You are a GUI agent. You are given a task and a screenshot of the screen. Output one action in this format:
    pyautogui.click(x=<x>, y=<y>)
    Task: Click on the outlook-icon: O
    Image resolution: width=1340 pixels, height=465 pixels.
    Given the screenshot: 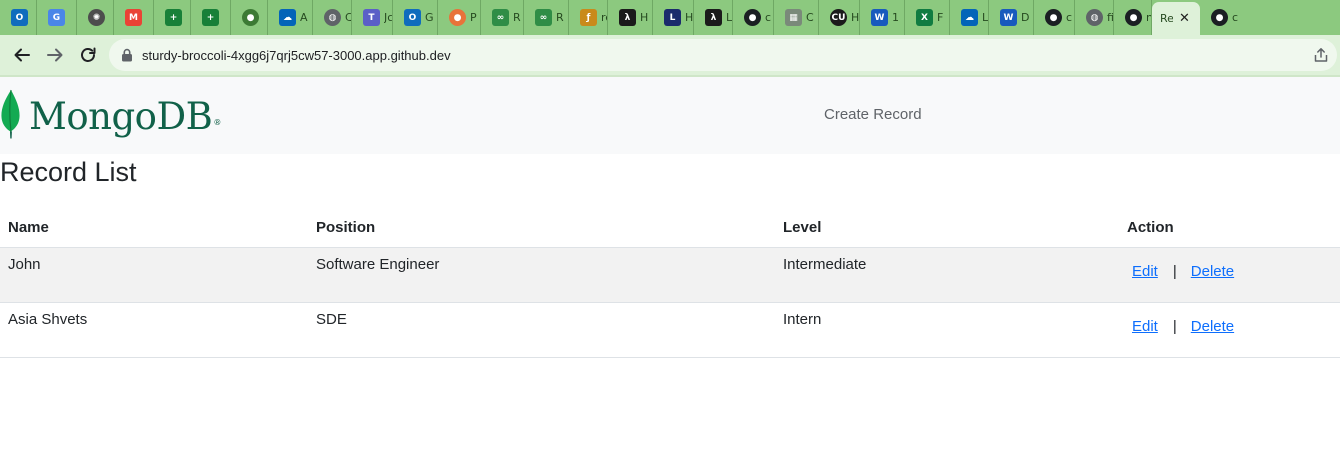 What is the action you would take?
    pyautogui.click(x=412, y=17)
    